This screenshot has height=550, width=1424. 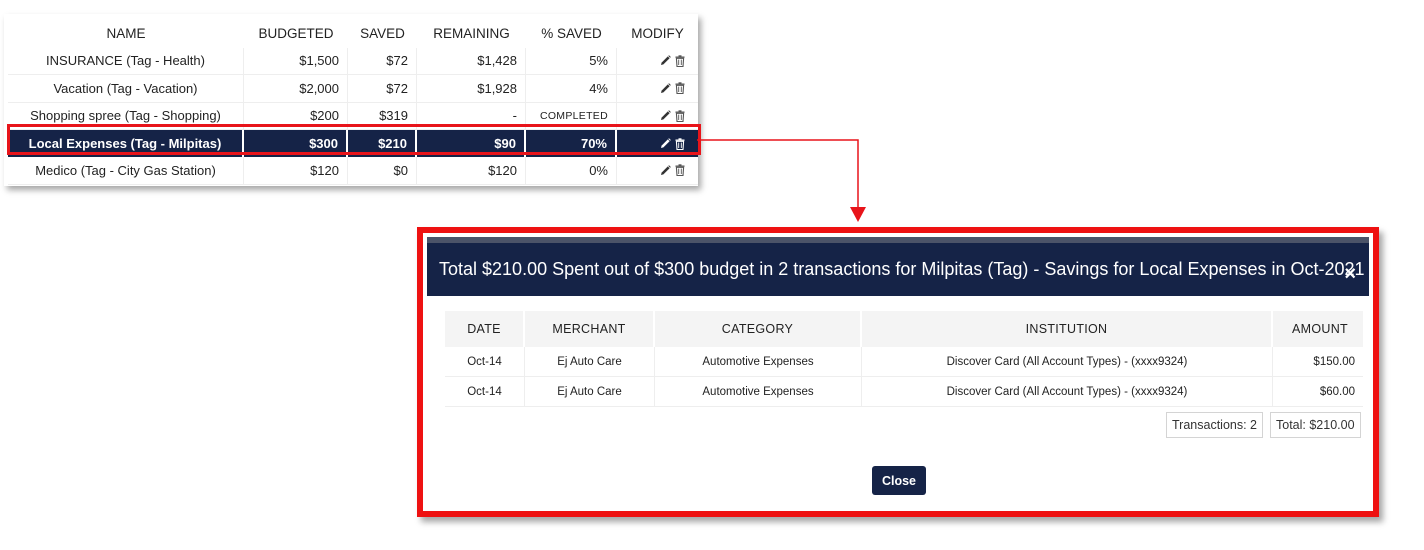 I want to click on budget-budgeted: $300, so click(x=296, y=143).